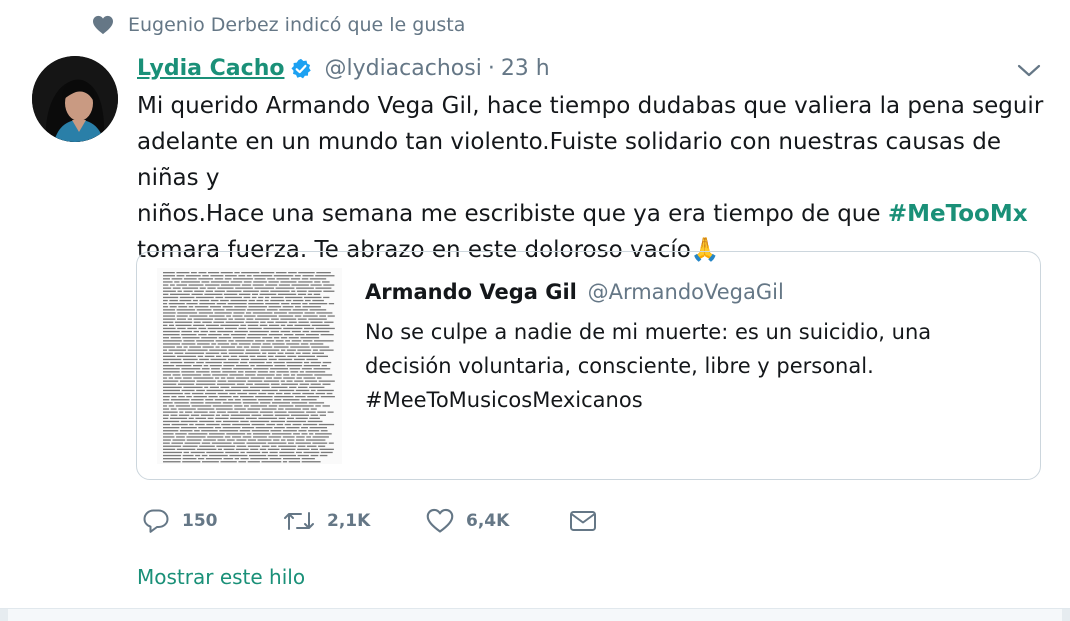 The image size is (1070, 621). What do you see at coordinates (488, 521) in the screenshot?
I see `like-count: 6,4K` at bounding box center [488, 521].